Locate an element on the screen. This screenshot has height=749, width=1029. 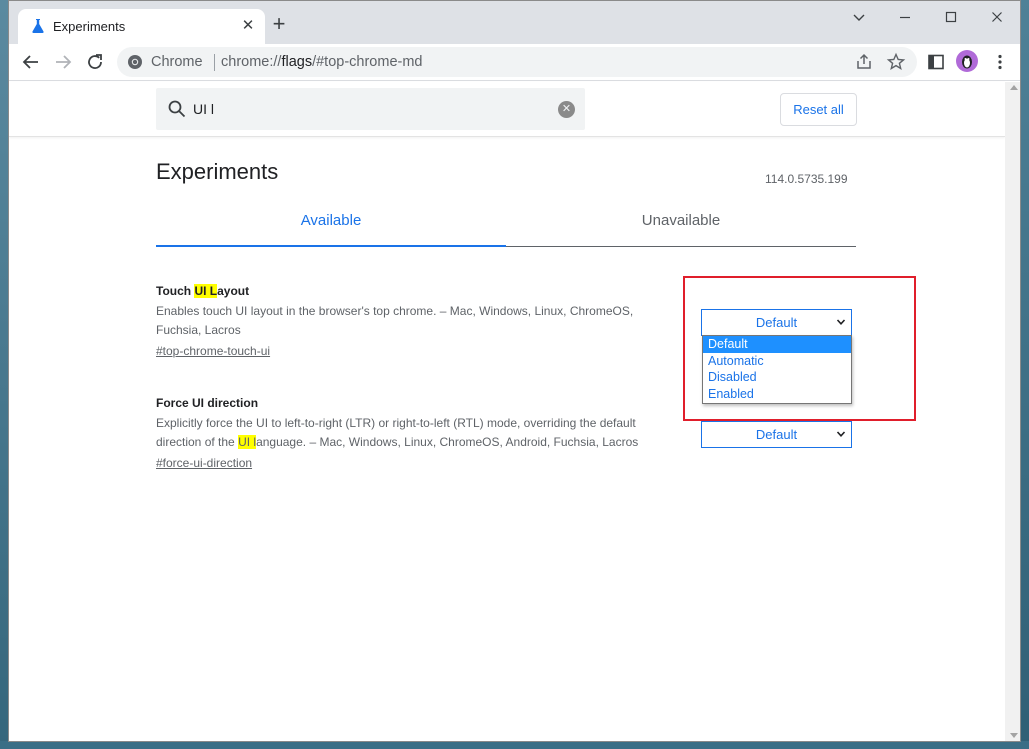
search-icon is located at coordinates (177, 109).